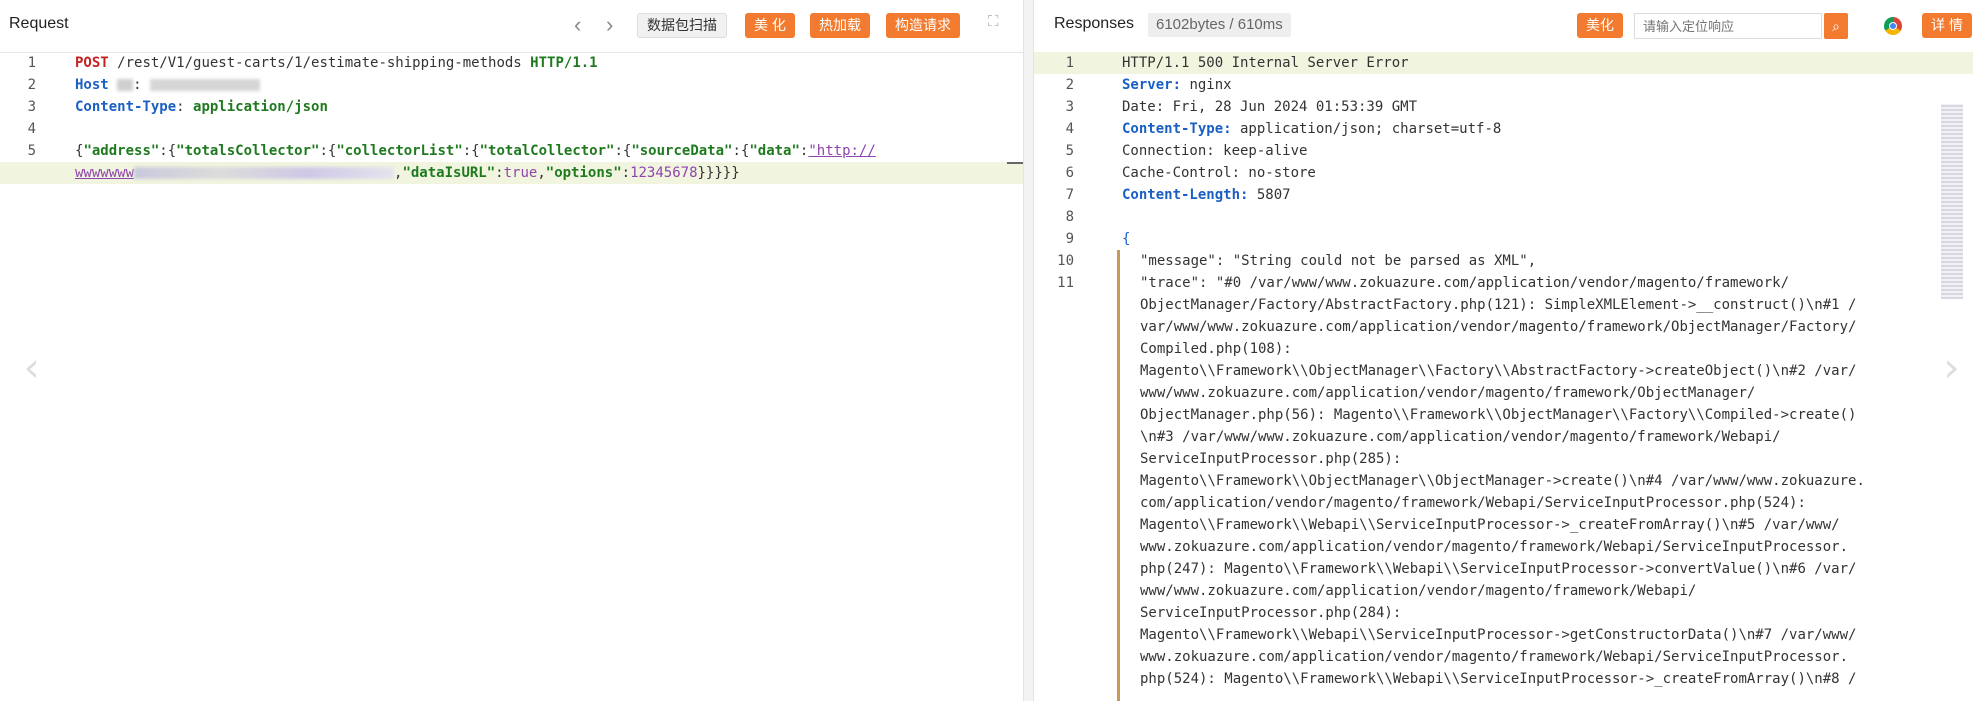 This screenshot has height=701, width=1973. What do you see at coordinates (1216, 349) in the screenshot?
I see `trace-line: Compiled.php(108):` at bounding box center [1216, 349].